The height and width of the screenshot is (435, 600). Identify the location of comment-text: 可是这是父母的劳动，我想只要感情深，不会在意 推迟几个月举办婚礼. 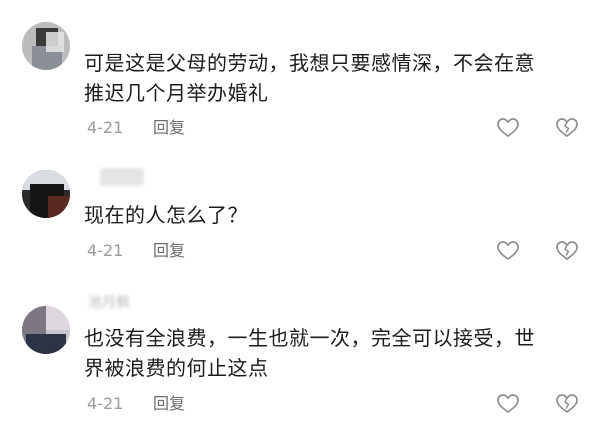
(334, 78).